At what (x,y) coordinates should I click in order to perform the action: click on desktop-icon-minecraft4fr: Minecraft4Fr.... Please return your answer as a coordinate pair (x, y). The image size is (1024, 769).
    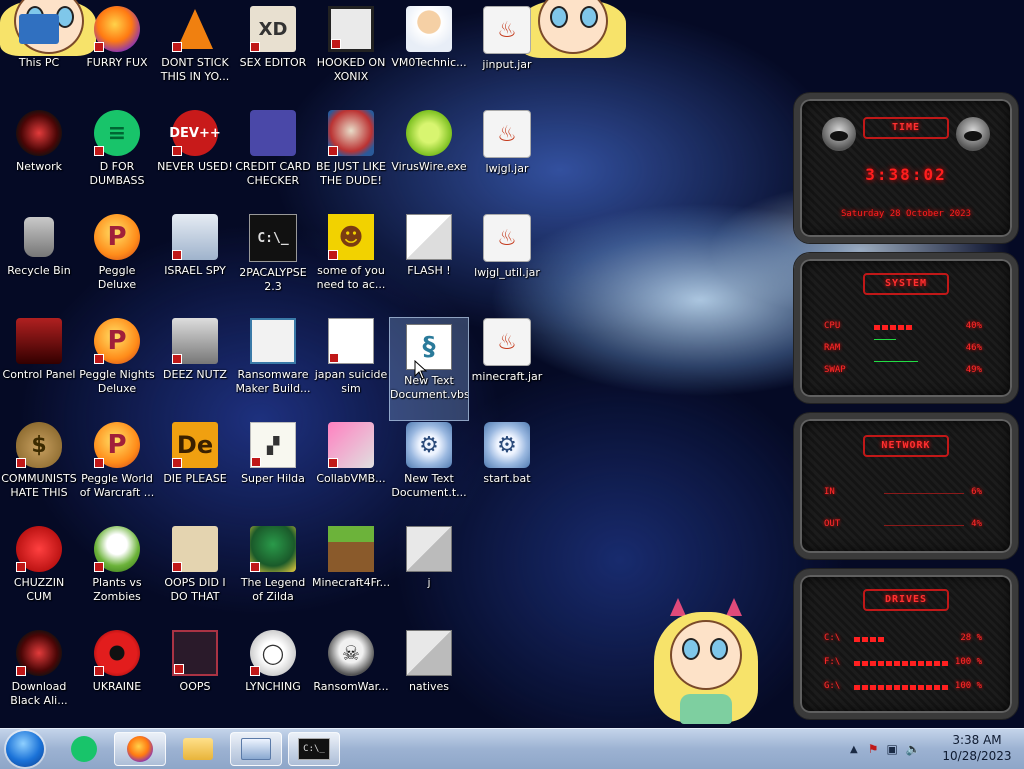
    Looking at the image, I should click on (351, 571).